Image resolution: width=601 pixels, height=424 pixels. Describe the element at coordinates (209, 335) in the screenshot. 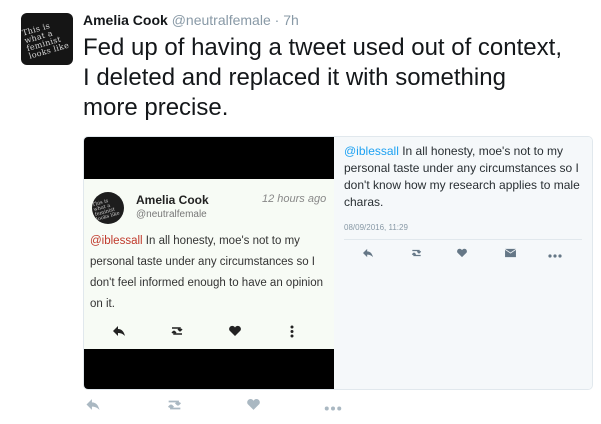

I see `screenshot-actions` at that location.